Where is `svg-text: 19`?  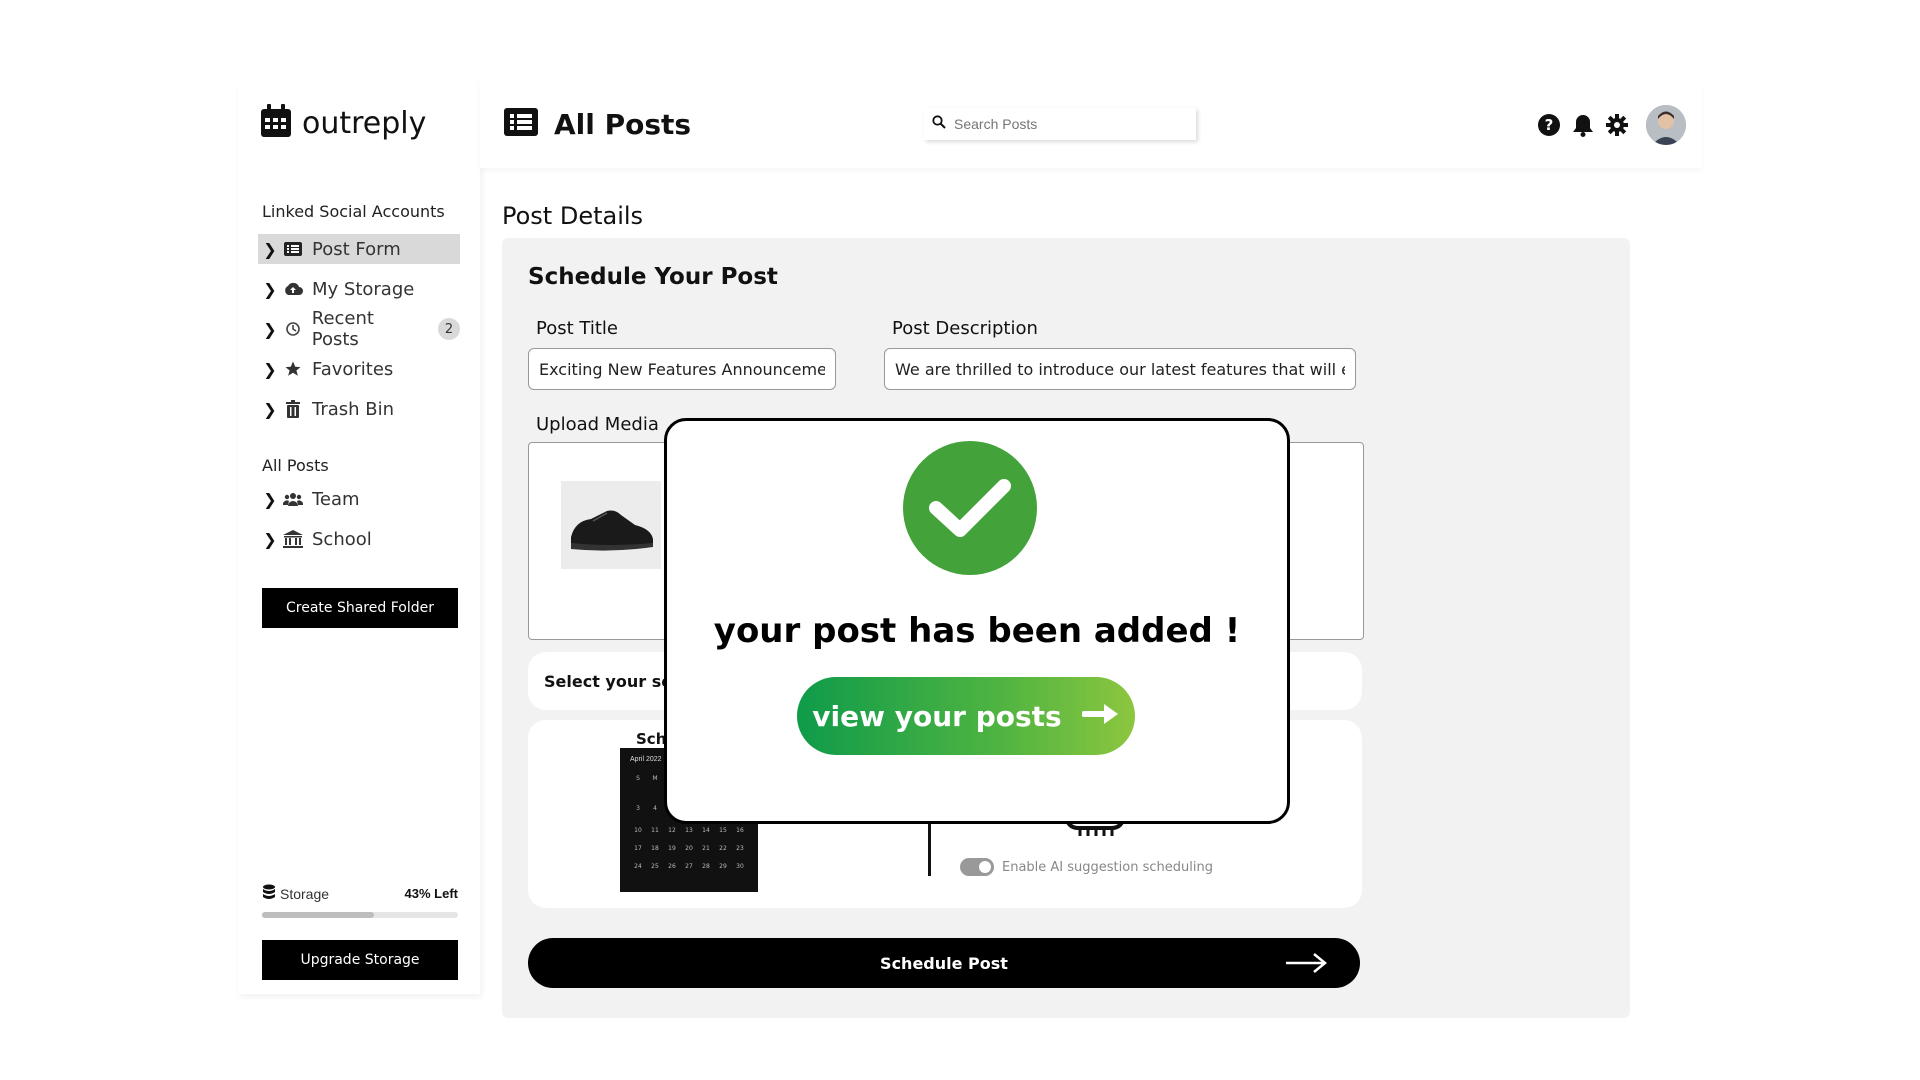 svg-text: 19 is located at coordinates (672, 848).